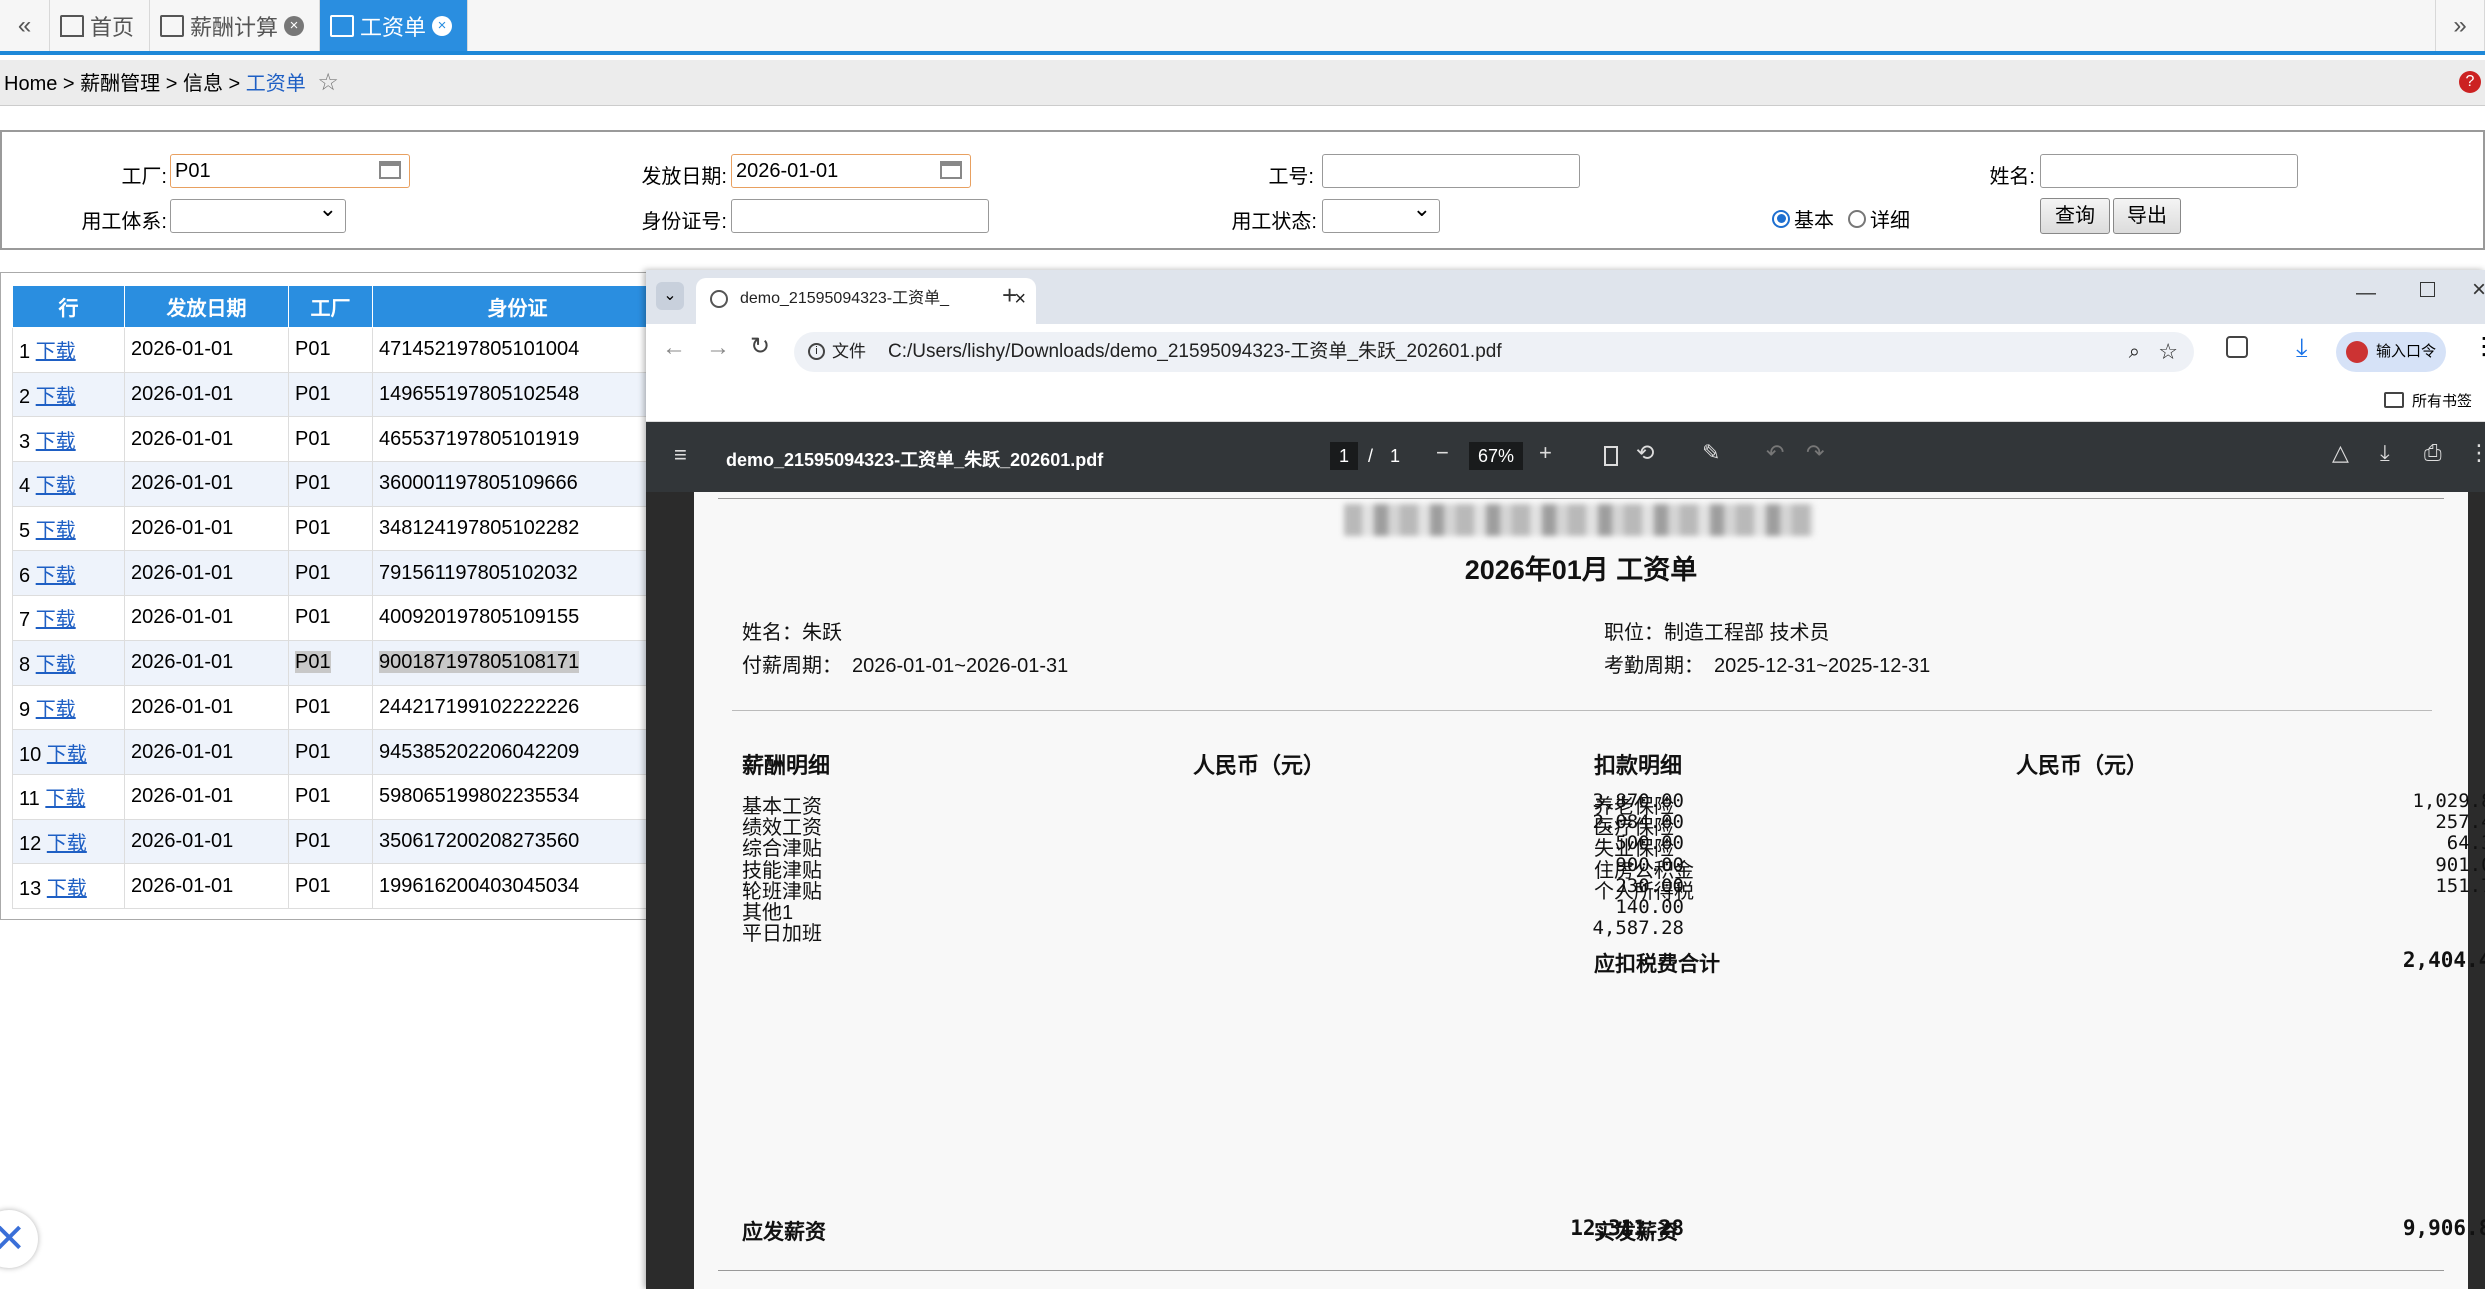  What do you see at coordinates (112, 27) in the screenshot?
I see `tab-label: 首页` at bounding box center [112, 27].